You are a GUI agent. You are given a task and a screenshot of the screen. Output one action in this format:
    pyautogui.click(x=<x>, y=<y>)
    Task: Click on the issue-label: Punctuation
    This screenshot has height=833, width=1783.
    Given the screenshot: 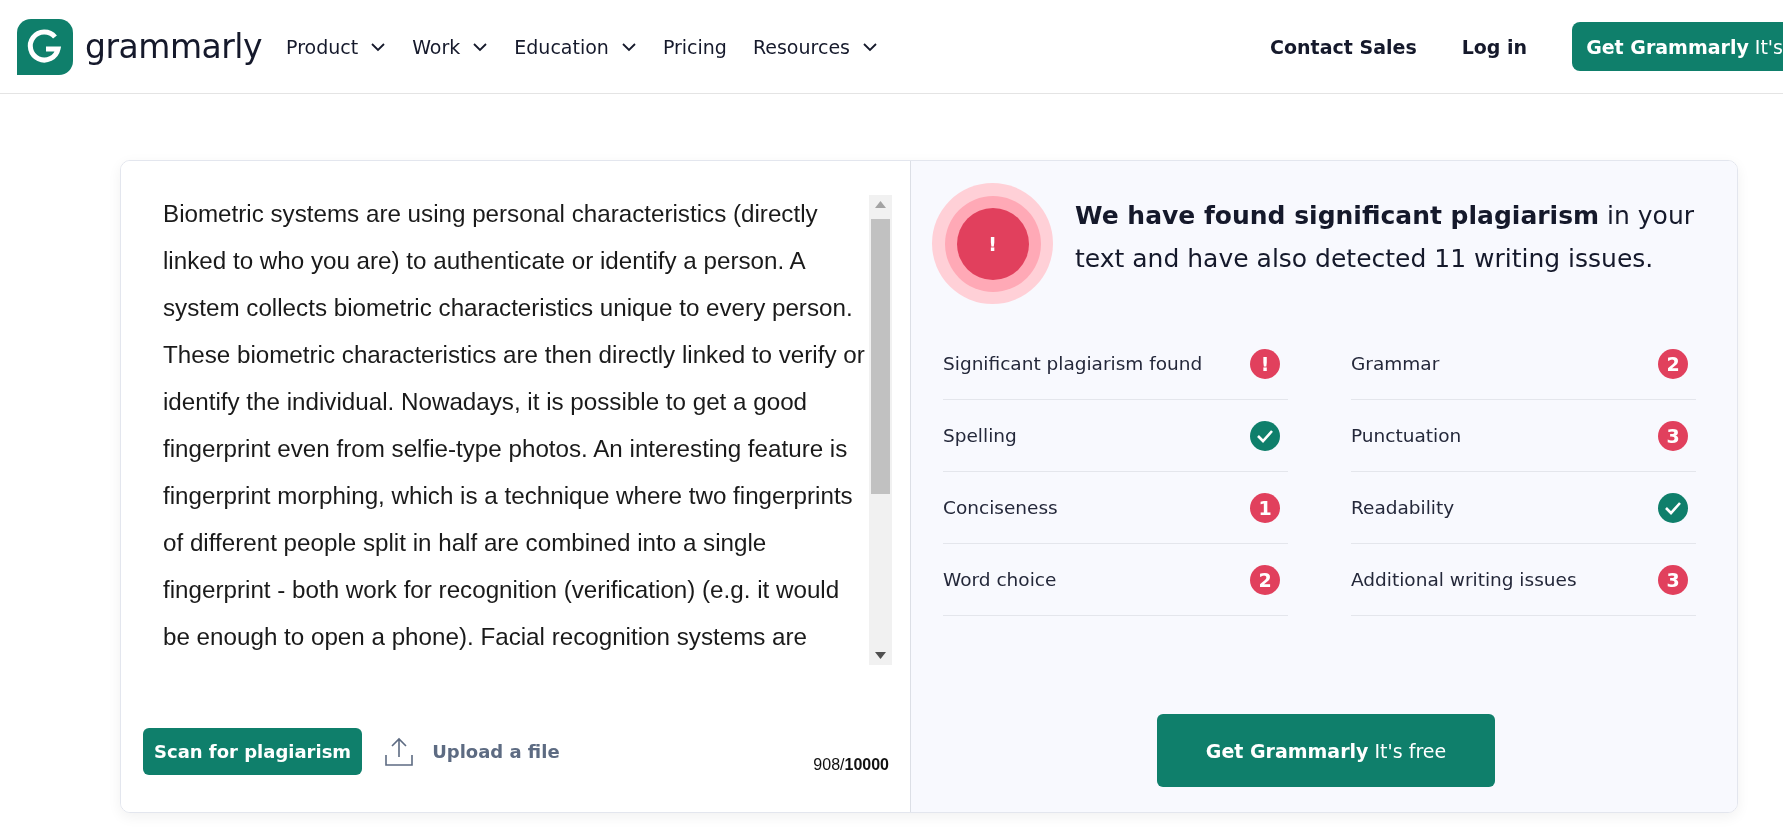 What is the action you would take?
    pyautogui.click(x=1406, y=435)
    